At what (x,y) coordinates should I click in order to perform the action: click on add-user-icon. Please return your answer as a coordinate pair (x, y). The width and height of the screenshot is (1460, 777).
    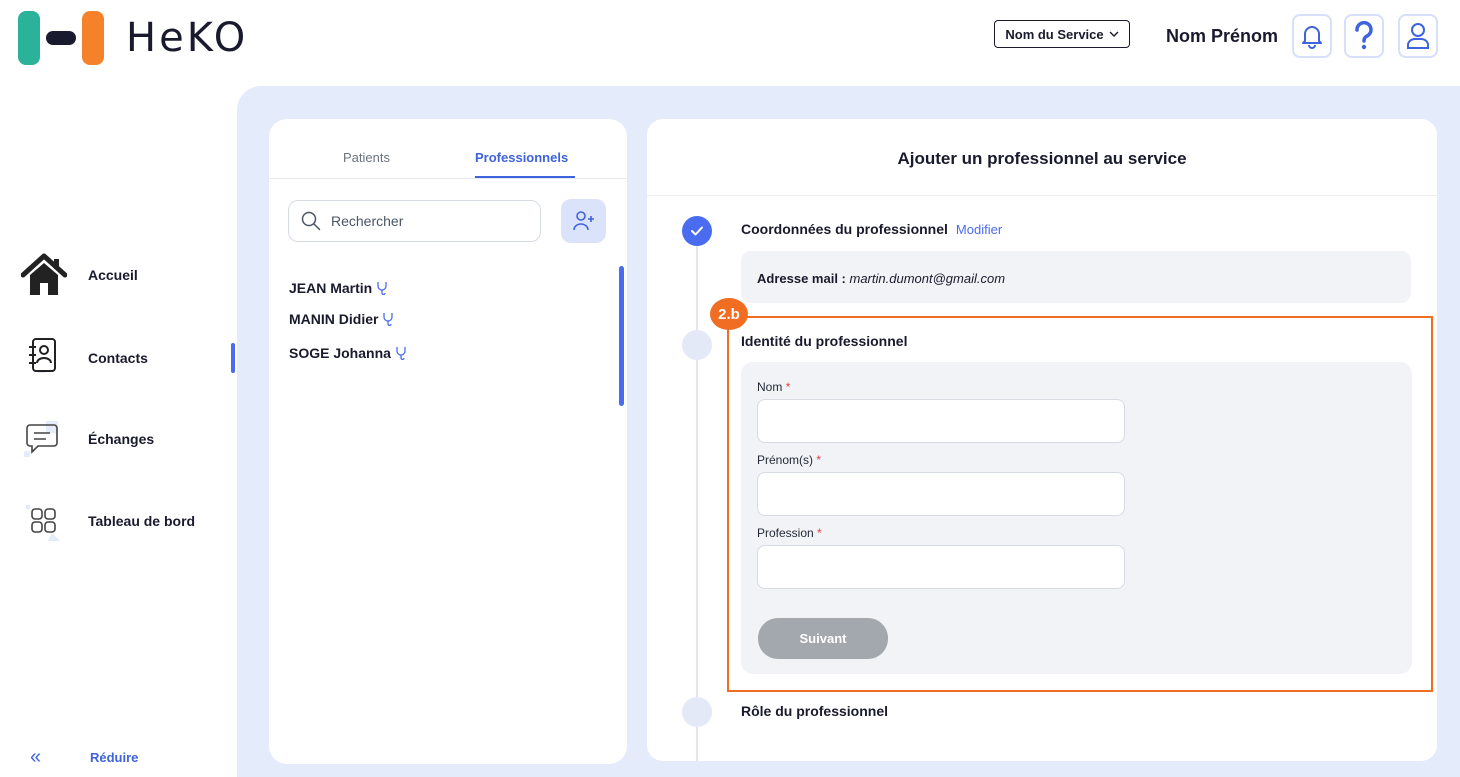
    Looking at the image, I should click on (583, 221).